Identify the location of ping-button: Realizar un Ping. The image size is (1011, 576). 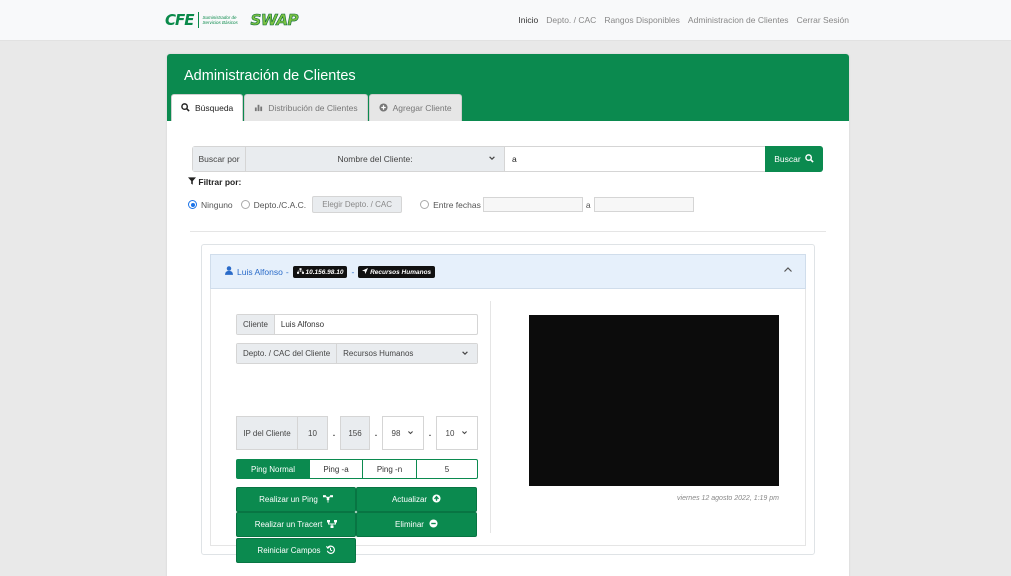
(296, 499).